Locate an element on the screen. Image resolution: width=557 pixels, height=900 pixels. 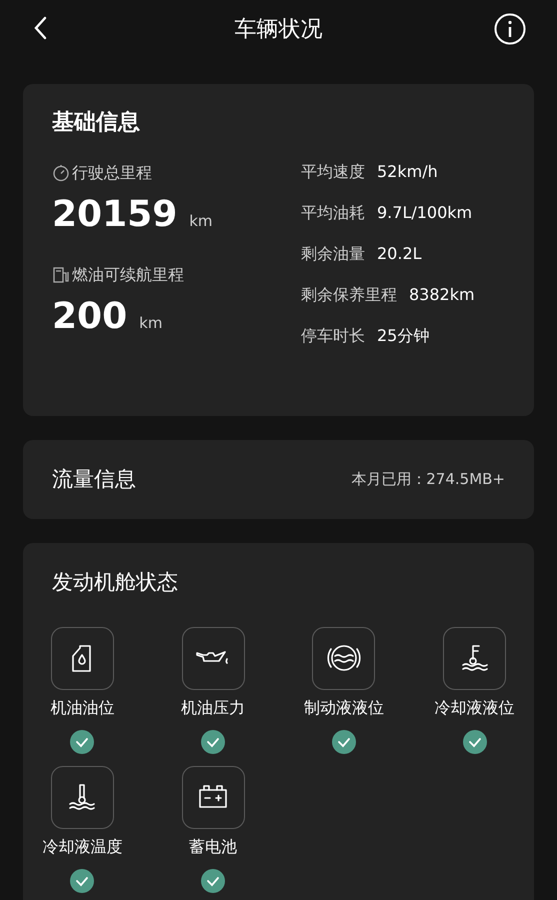
metric-value: 20159 is located at coordinates (115, 215).